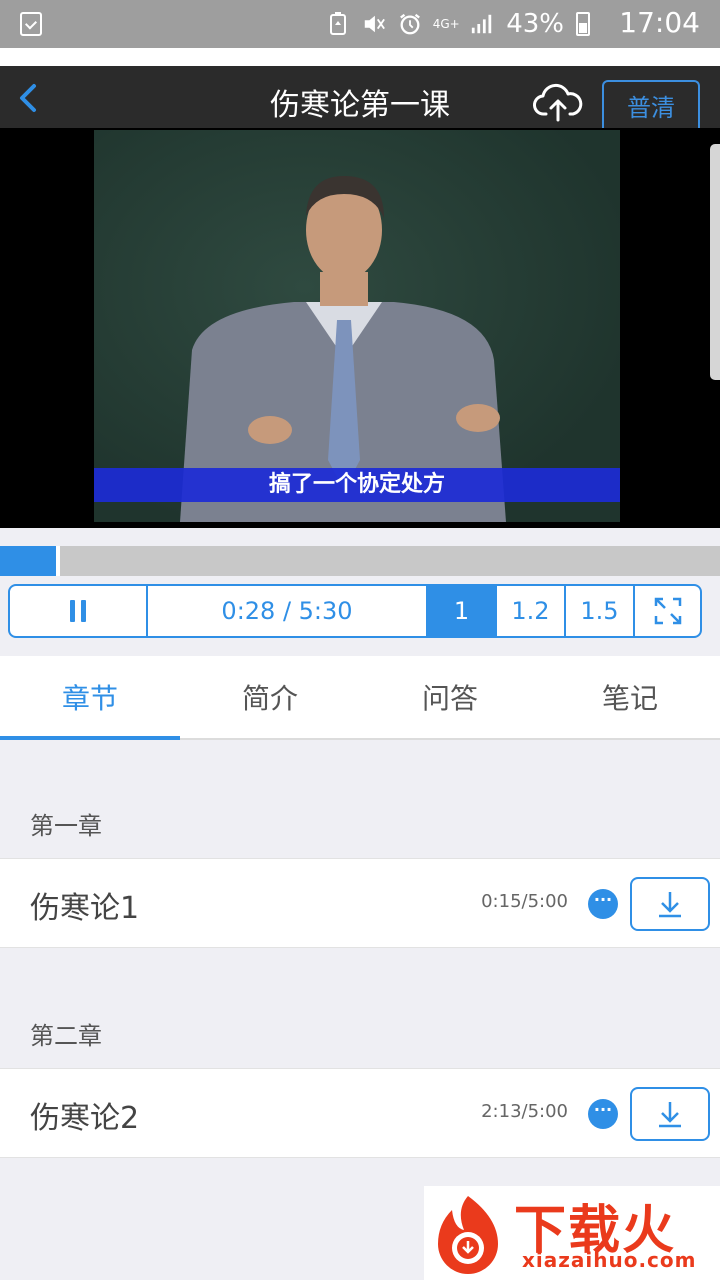  What do you see at coordinates (360, 57) in the screenshot?
I see `header-spacer` at bounding box center [360, 57].